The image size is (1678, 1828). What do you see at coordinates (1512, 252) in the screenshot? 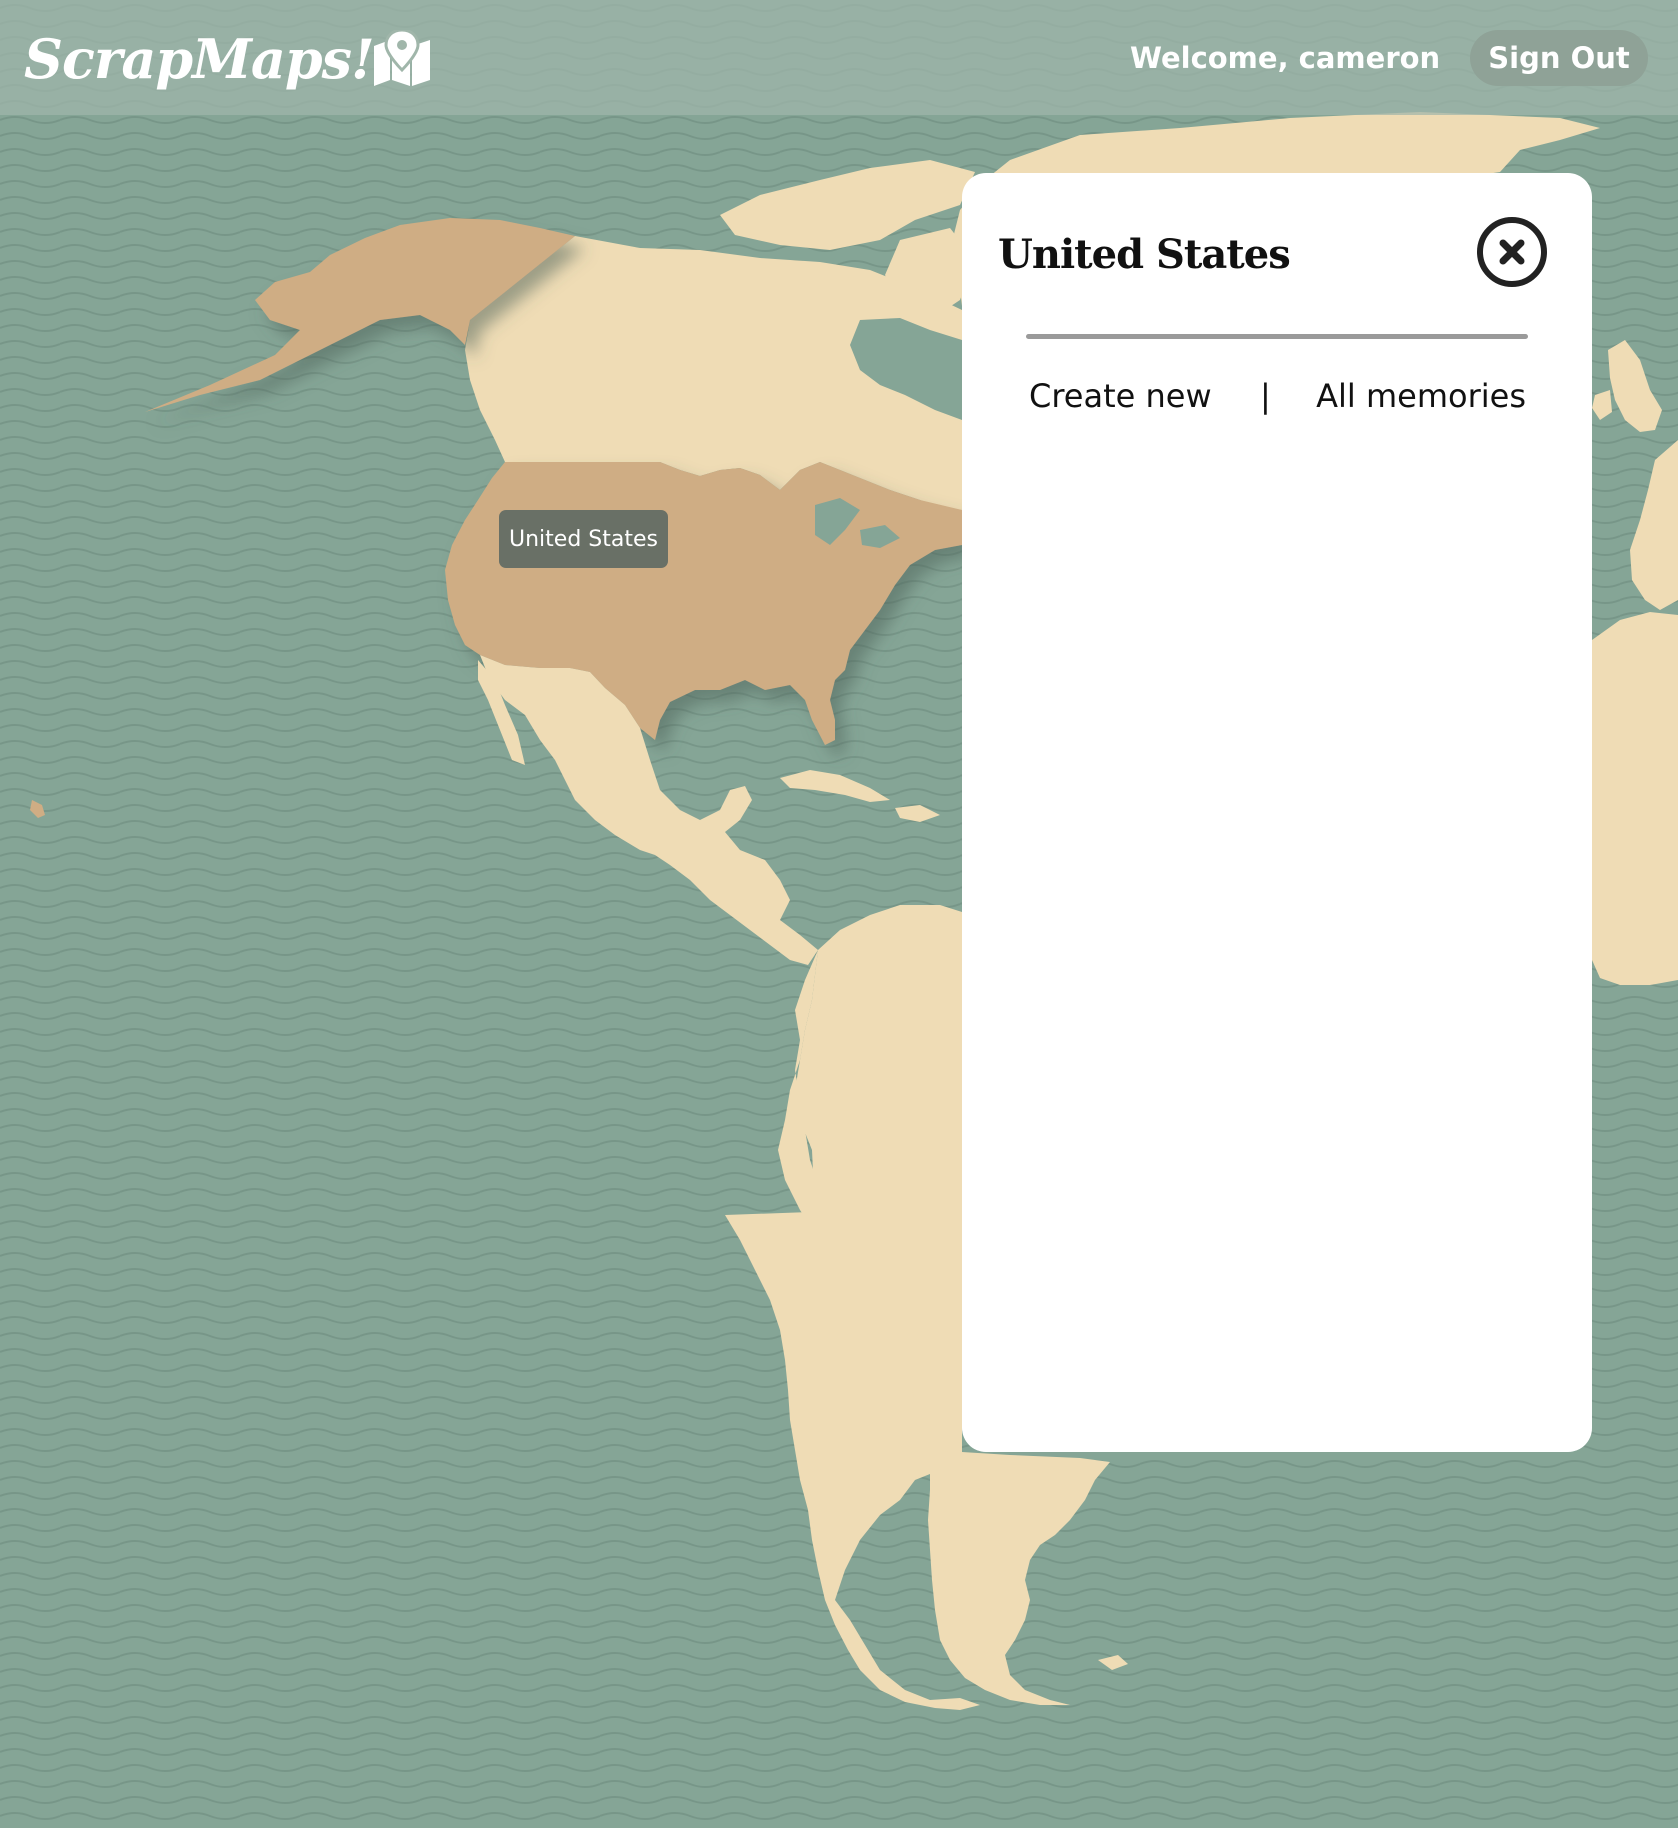
I see `close-circle-icon` at bounding box center [1512, 252].